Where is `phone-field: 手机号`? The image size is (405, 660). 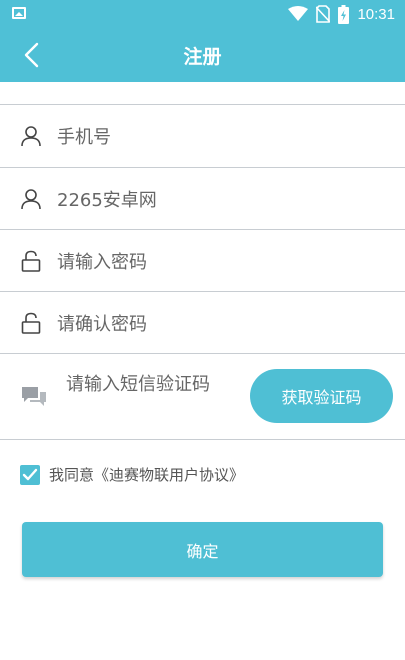
phone-field: 手机号 is located at coordinates (202, 136).